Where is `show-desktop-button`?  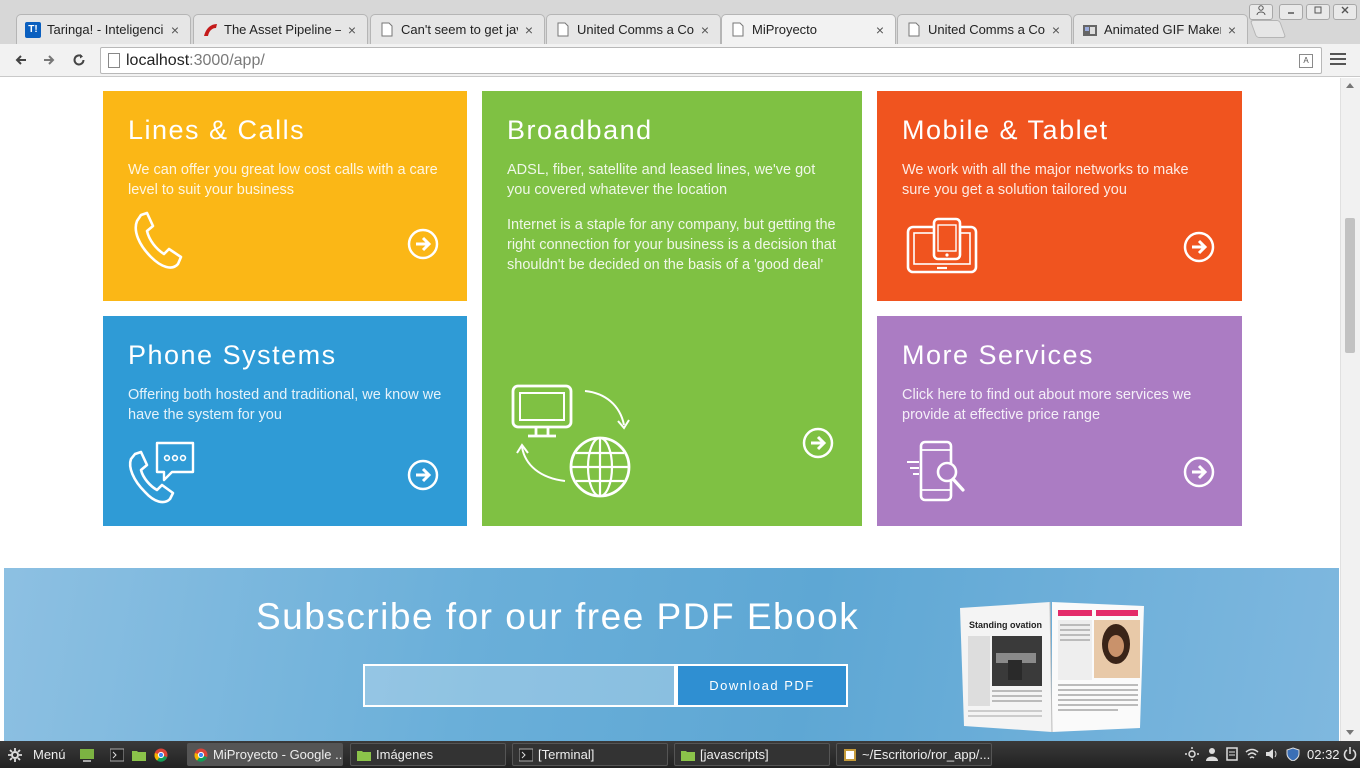 show-desktop-button is located at coordinates (89, 754).